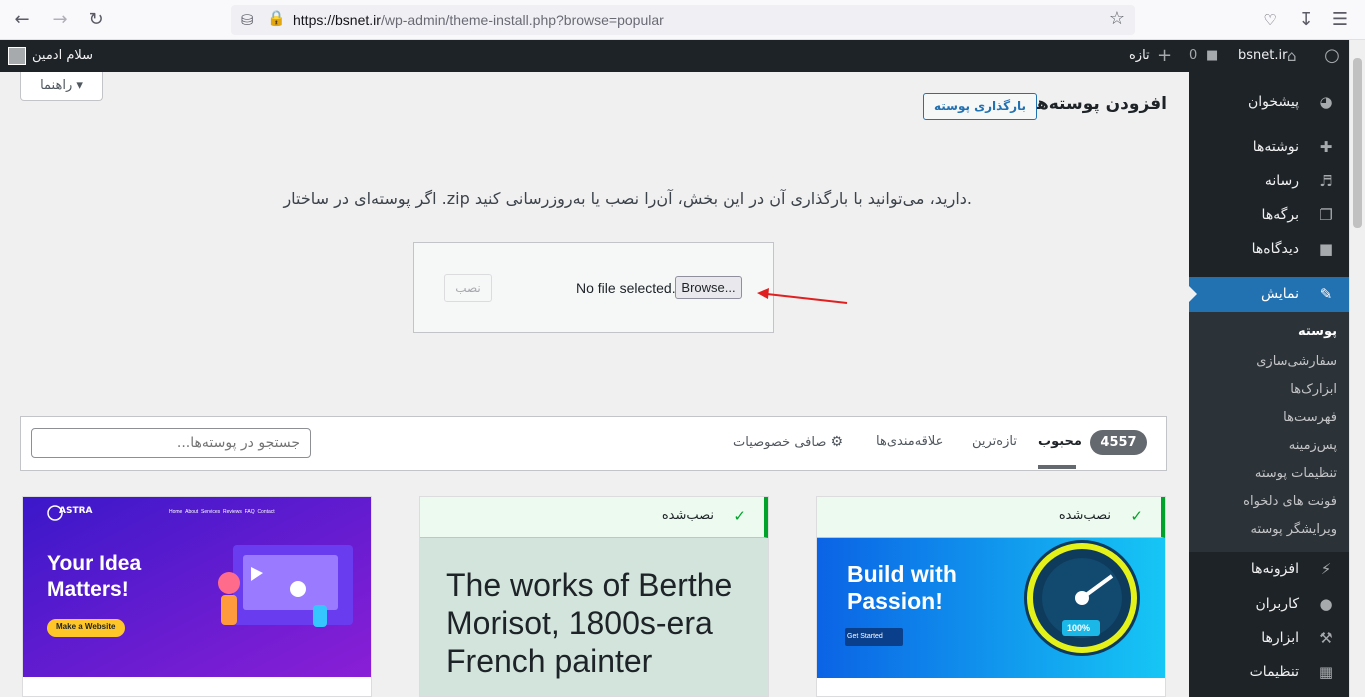  Describe the element at coordinates (1357, 143) in the screenshot. I see `scrollbar-thumb` at that location.